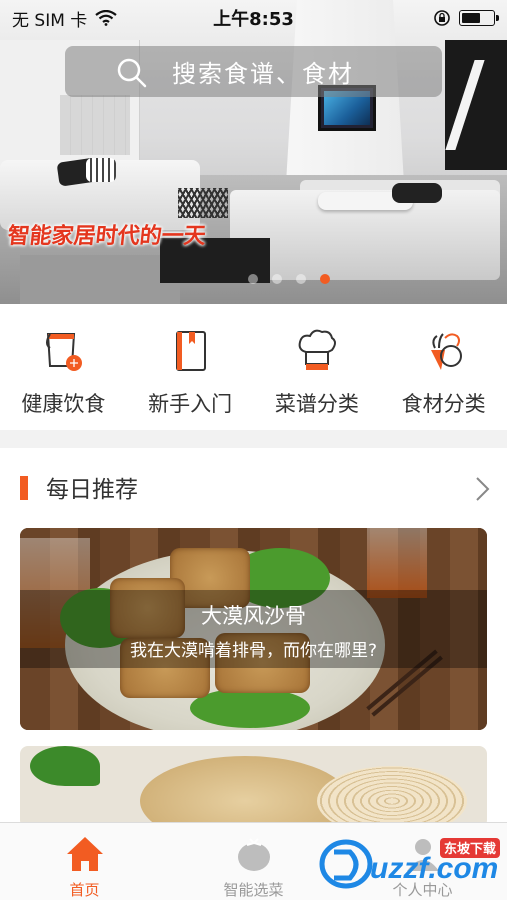 This screenshot has height=900, width=507. I want to click on tomato-icon, so click(253, 854).